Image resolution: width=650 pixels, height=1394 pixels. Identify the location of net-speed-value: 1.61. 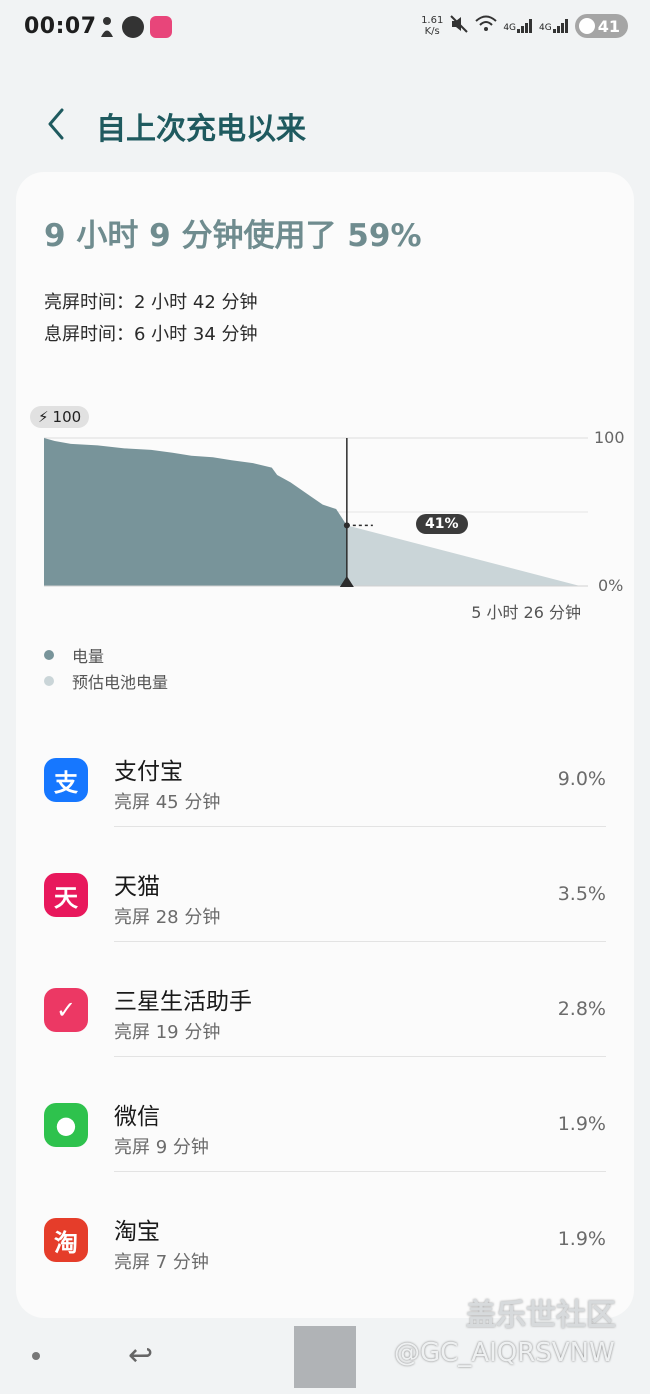
(432, 20).